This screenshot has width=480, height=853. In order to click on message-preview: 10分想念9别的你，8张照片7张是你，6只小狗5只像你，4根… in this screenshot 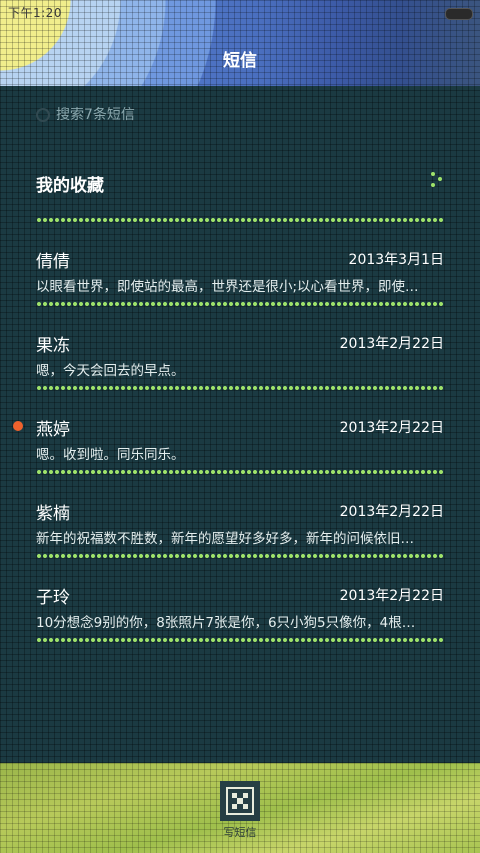, I will do `click(226, 623)`.